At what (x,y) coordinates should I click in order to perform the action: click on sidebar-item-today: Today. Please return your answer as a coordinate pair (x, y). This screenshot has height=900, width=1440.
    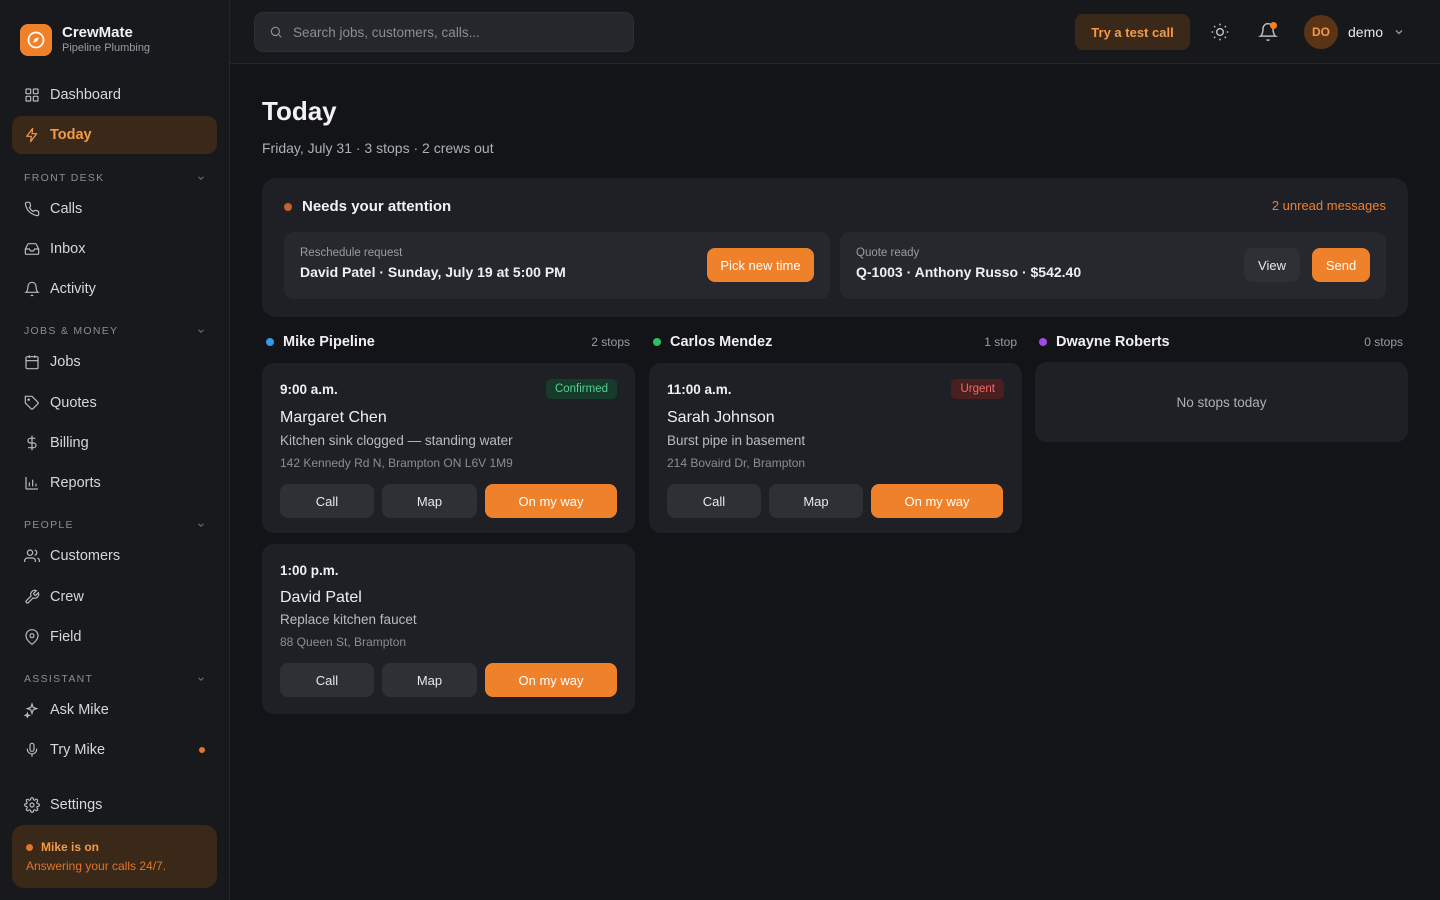
    Looking at the image, I should click on (114, 135).